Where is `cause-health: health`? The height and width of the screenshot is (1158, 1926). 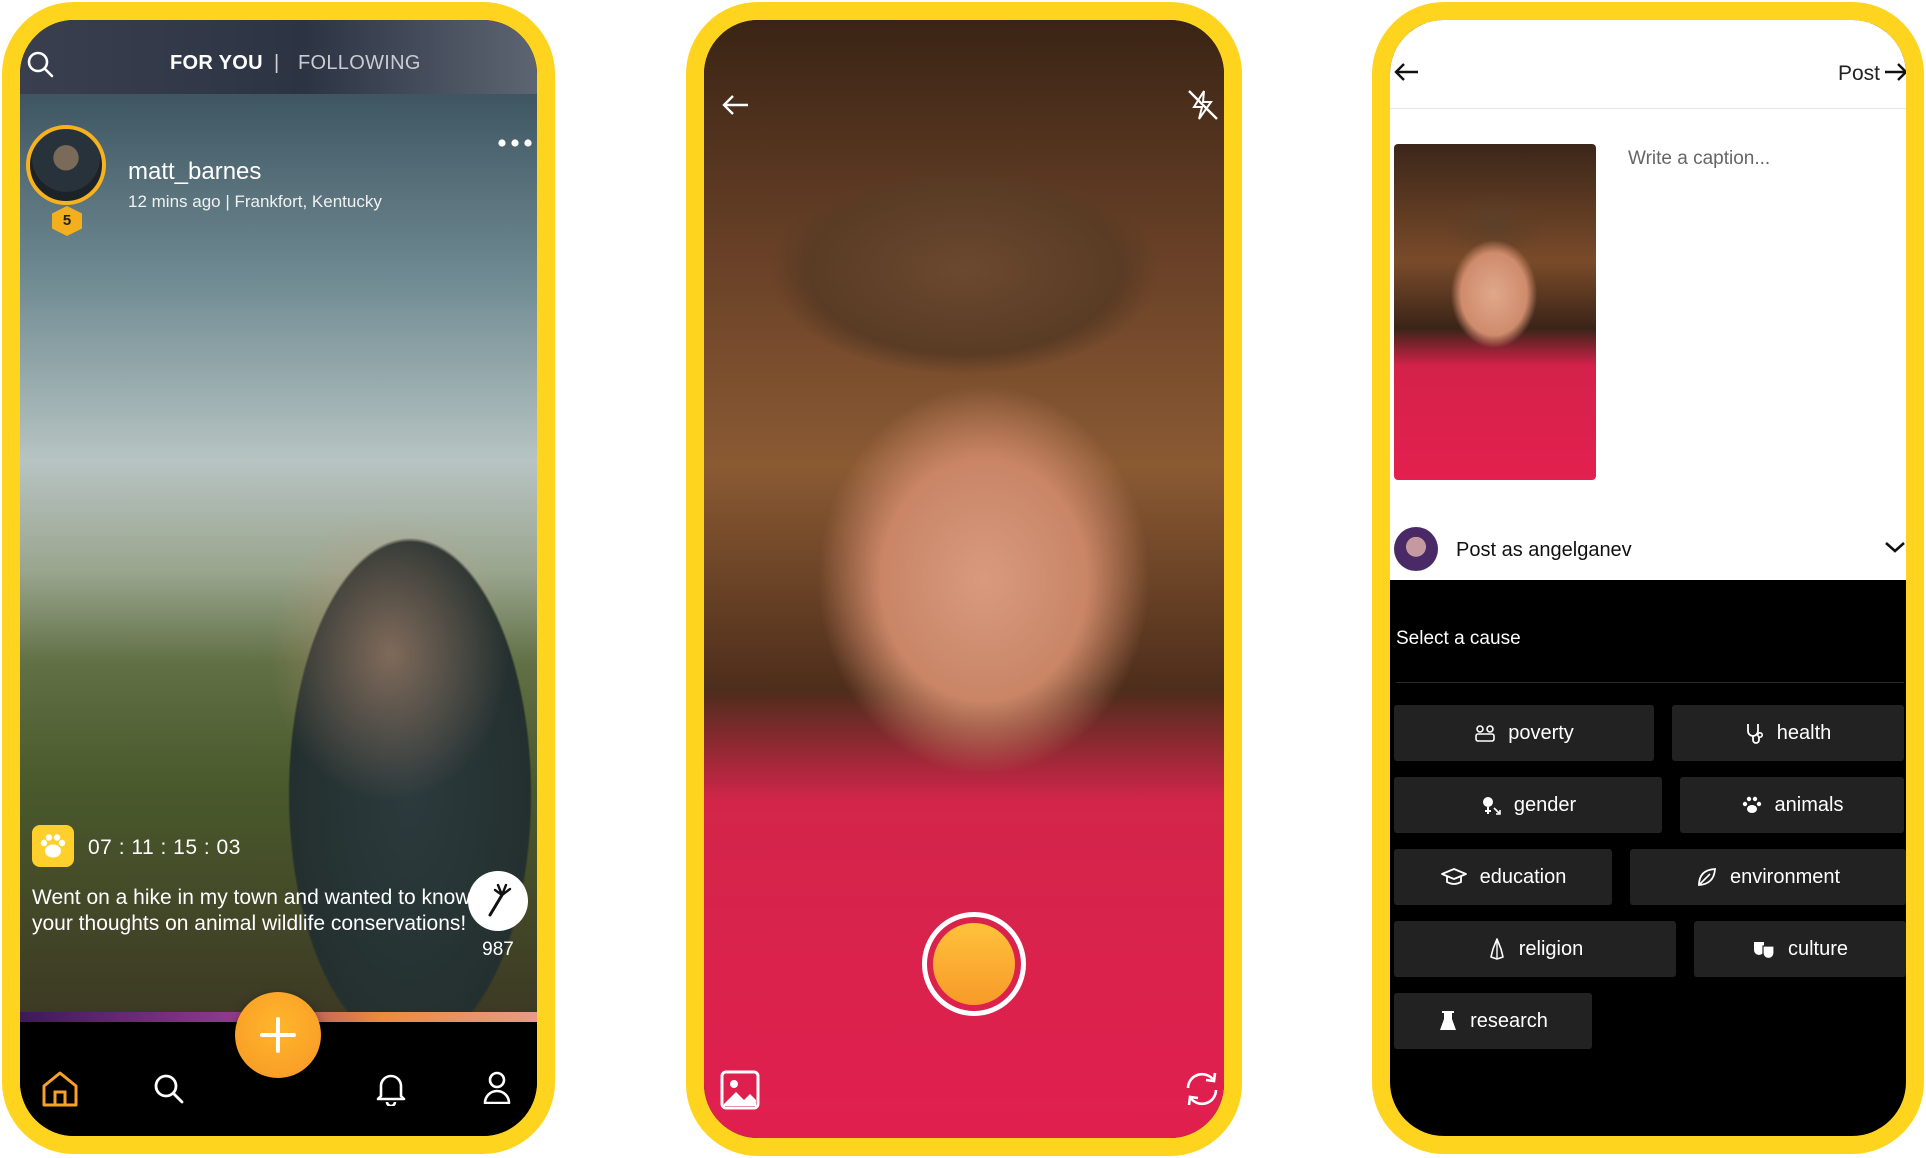
cause-health: health is located at coordinates (1788, 733).